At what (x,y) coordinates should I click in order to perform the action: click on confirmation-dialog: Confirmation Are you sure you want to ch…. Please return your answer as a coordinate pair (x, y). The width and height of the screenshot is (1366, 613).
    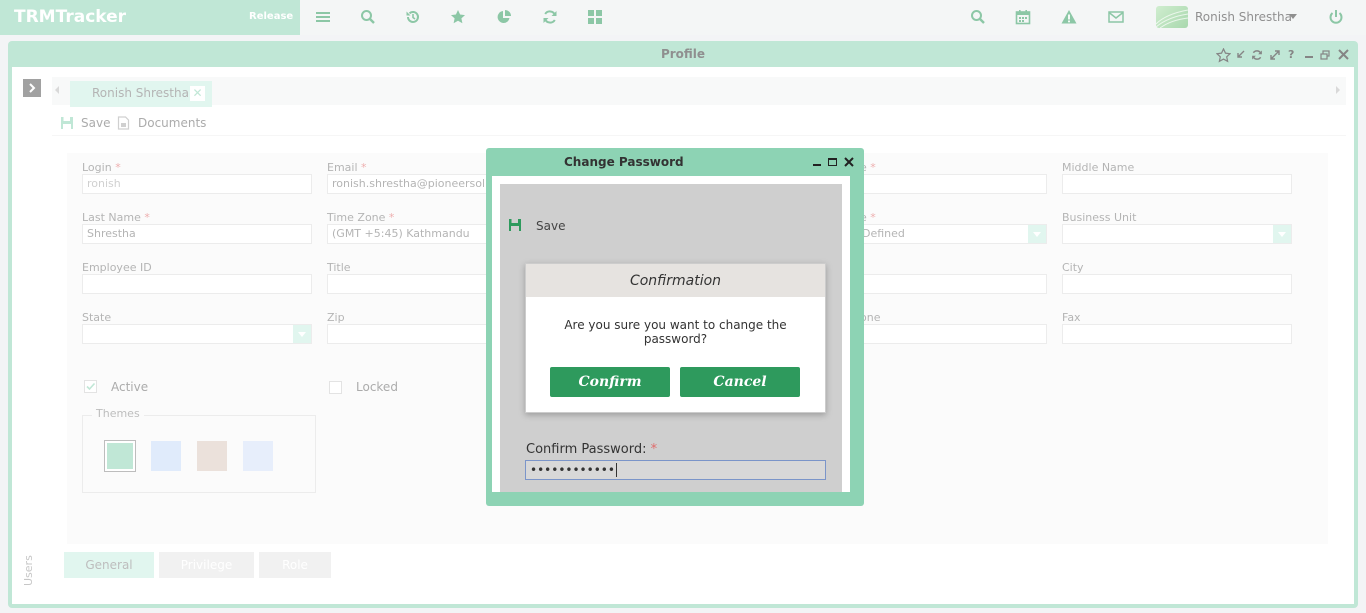
    Looking at the image, I should click on (675, 338).